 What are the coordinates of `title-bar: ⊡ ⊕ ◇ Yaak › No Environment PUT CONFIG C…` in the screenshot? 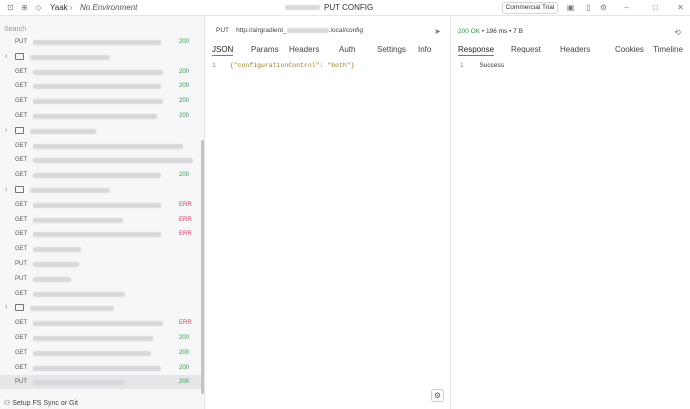 It's located at (345, 8).